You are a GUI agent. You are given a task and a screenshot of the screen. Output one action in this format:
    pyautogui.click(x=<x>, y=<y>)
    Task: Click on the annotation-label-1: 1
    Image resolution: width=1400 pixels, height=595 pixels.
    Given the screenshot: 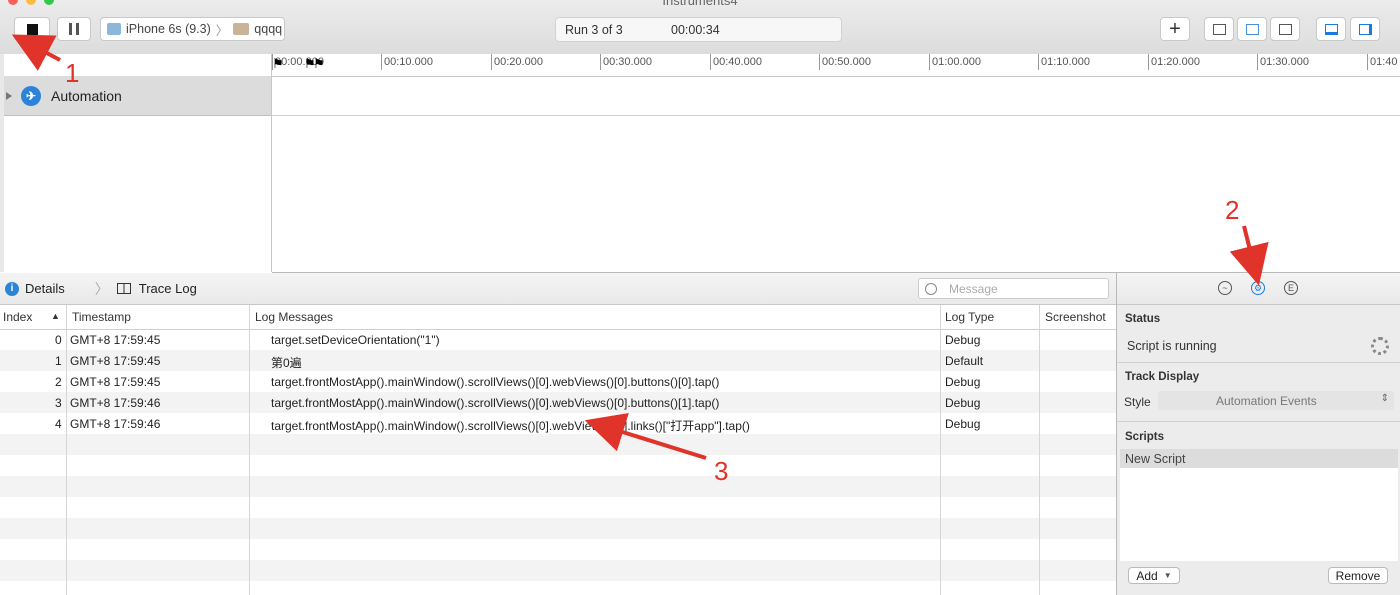 What is the action you would take?
    pyautogui.click(x=72, y=73)
    